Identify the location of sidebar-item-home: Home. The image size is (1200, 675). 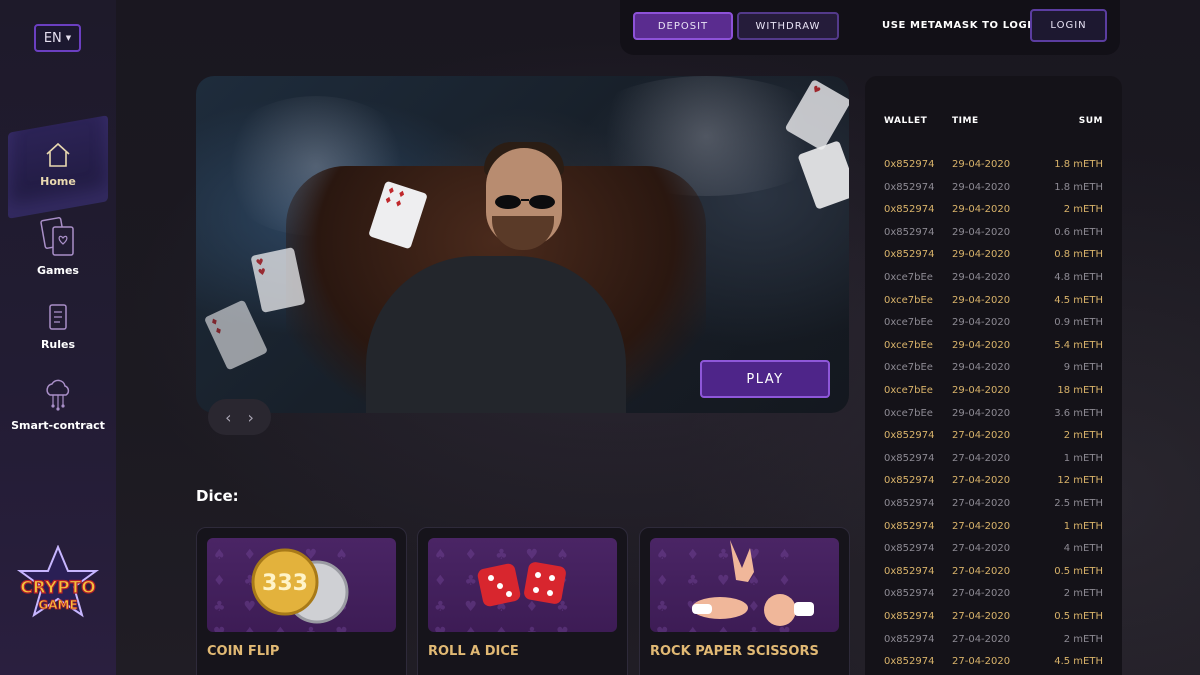
(58, 164).